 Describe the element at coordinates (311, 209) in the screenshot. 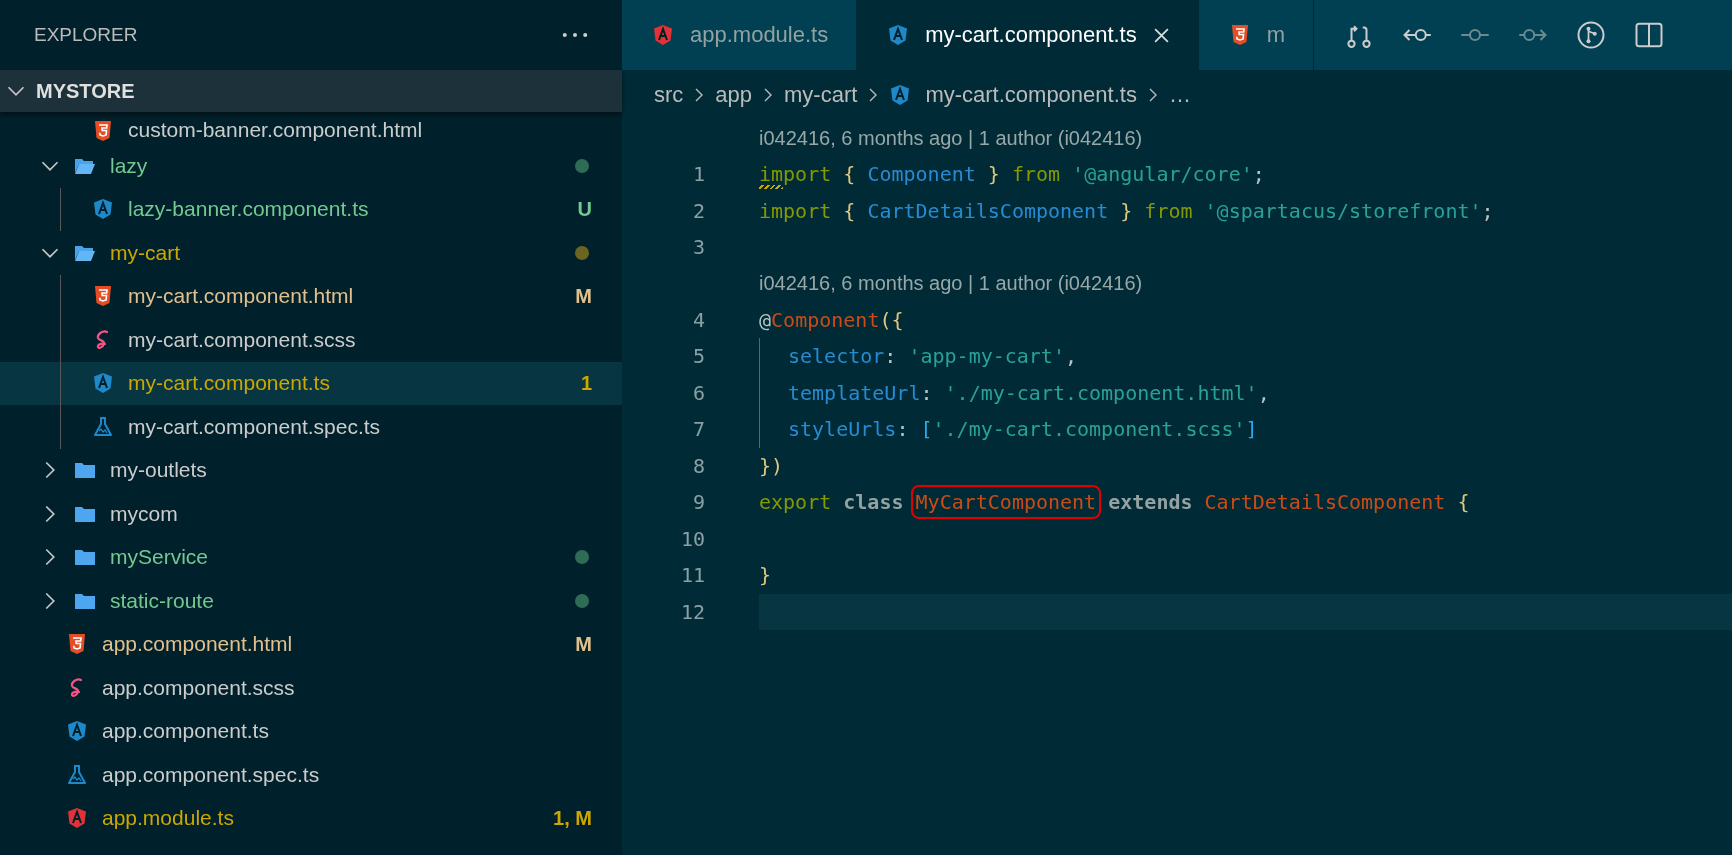

I see `file-item: lazy-banner.component.ts U` at that location.